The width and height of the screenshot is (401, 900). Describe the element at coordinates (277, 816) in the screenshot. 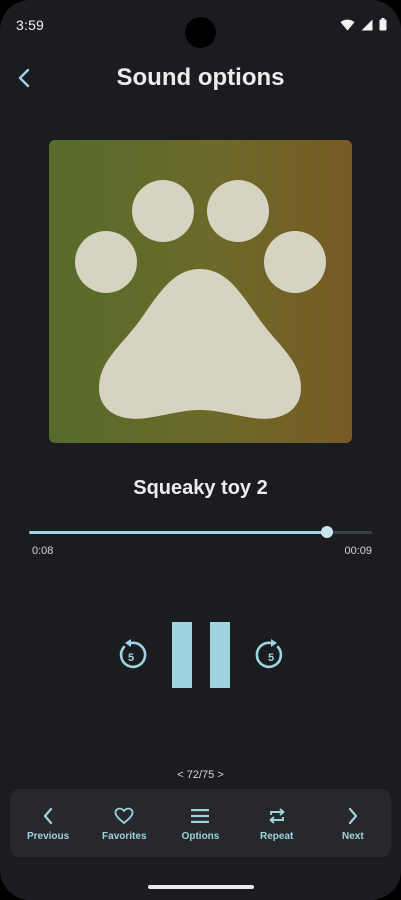

I see `repeat-icon` at that location.